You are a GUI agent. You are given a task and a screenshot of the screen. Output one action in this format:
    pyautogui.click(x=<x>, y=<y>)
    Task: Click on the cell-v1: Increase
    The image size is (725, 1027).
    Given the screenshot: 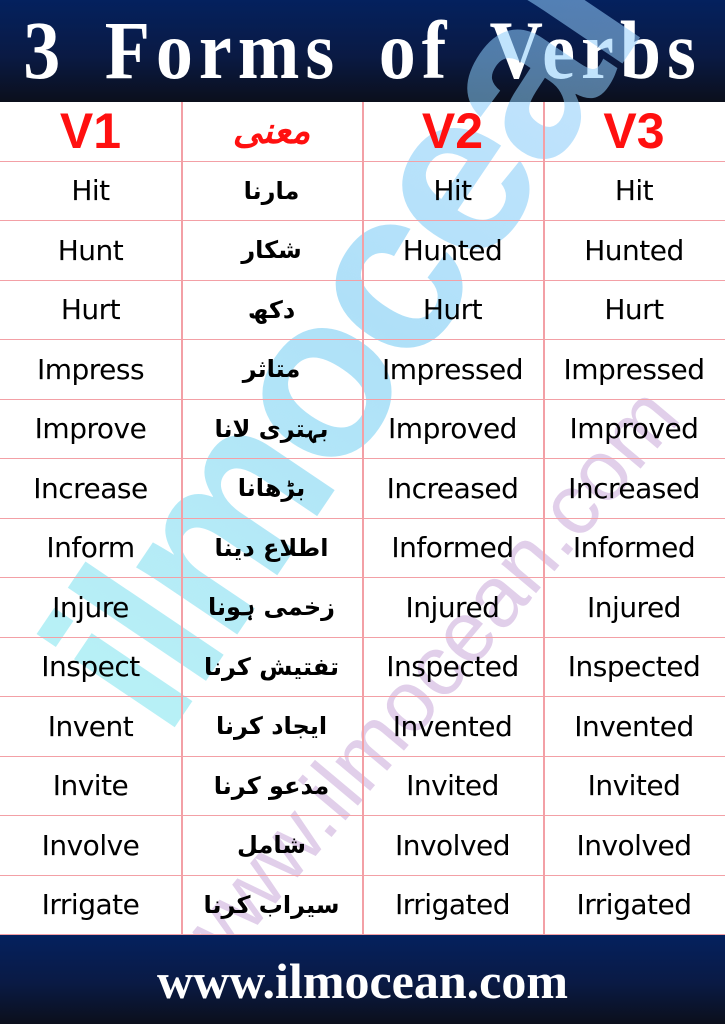 What is the action you would take?
    pyautogui.click(x=90, y=488)
    